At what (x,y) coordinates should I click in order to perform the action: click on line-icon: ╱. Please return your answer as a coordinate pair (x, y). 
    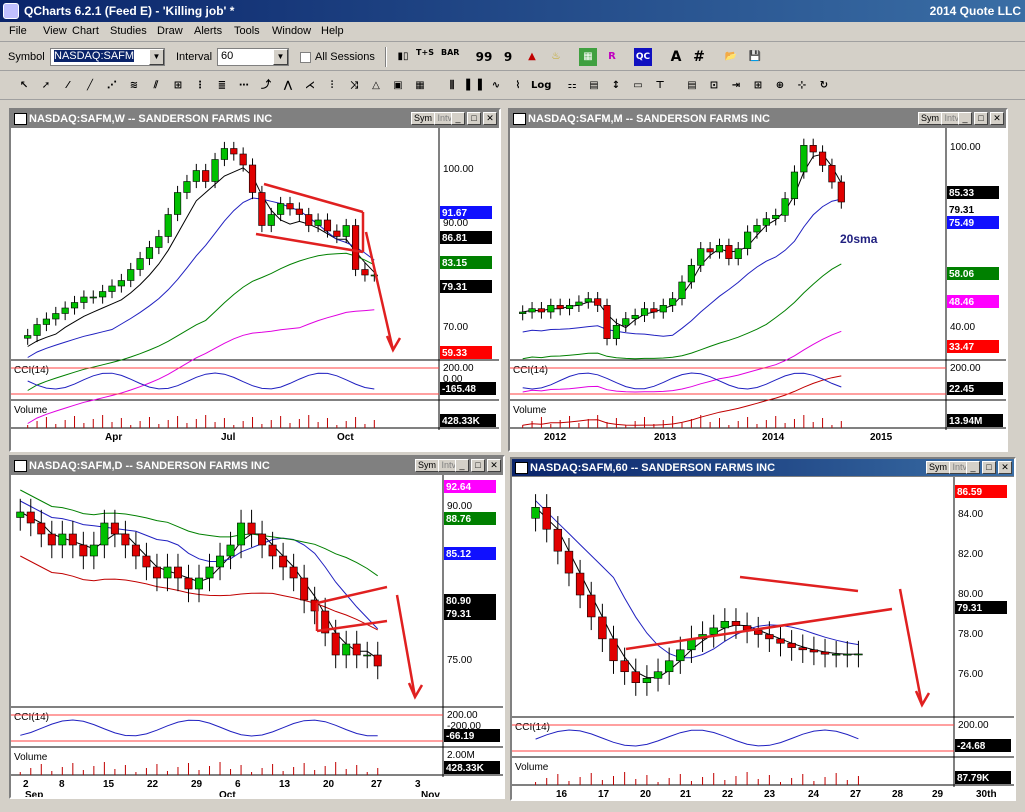
    Looking at the image, I should click on (90, 86).